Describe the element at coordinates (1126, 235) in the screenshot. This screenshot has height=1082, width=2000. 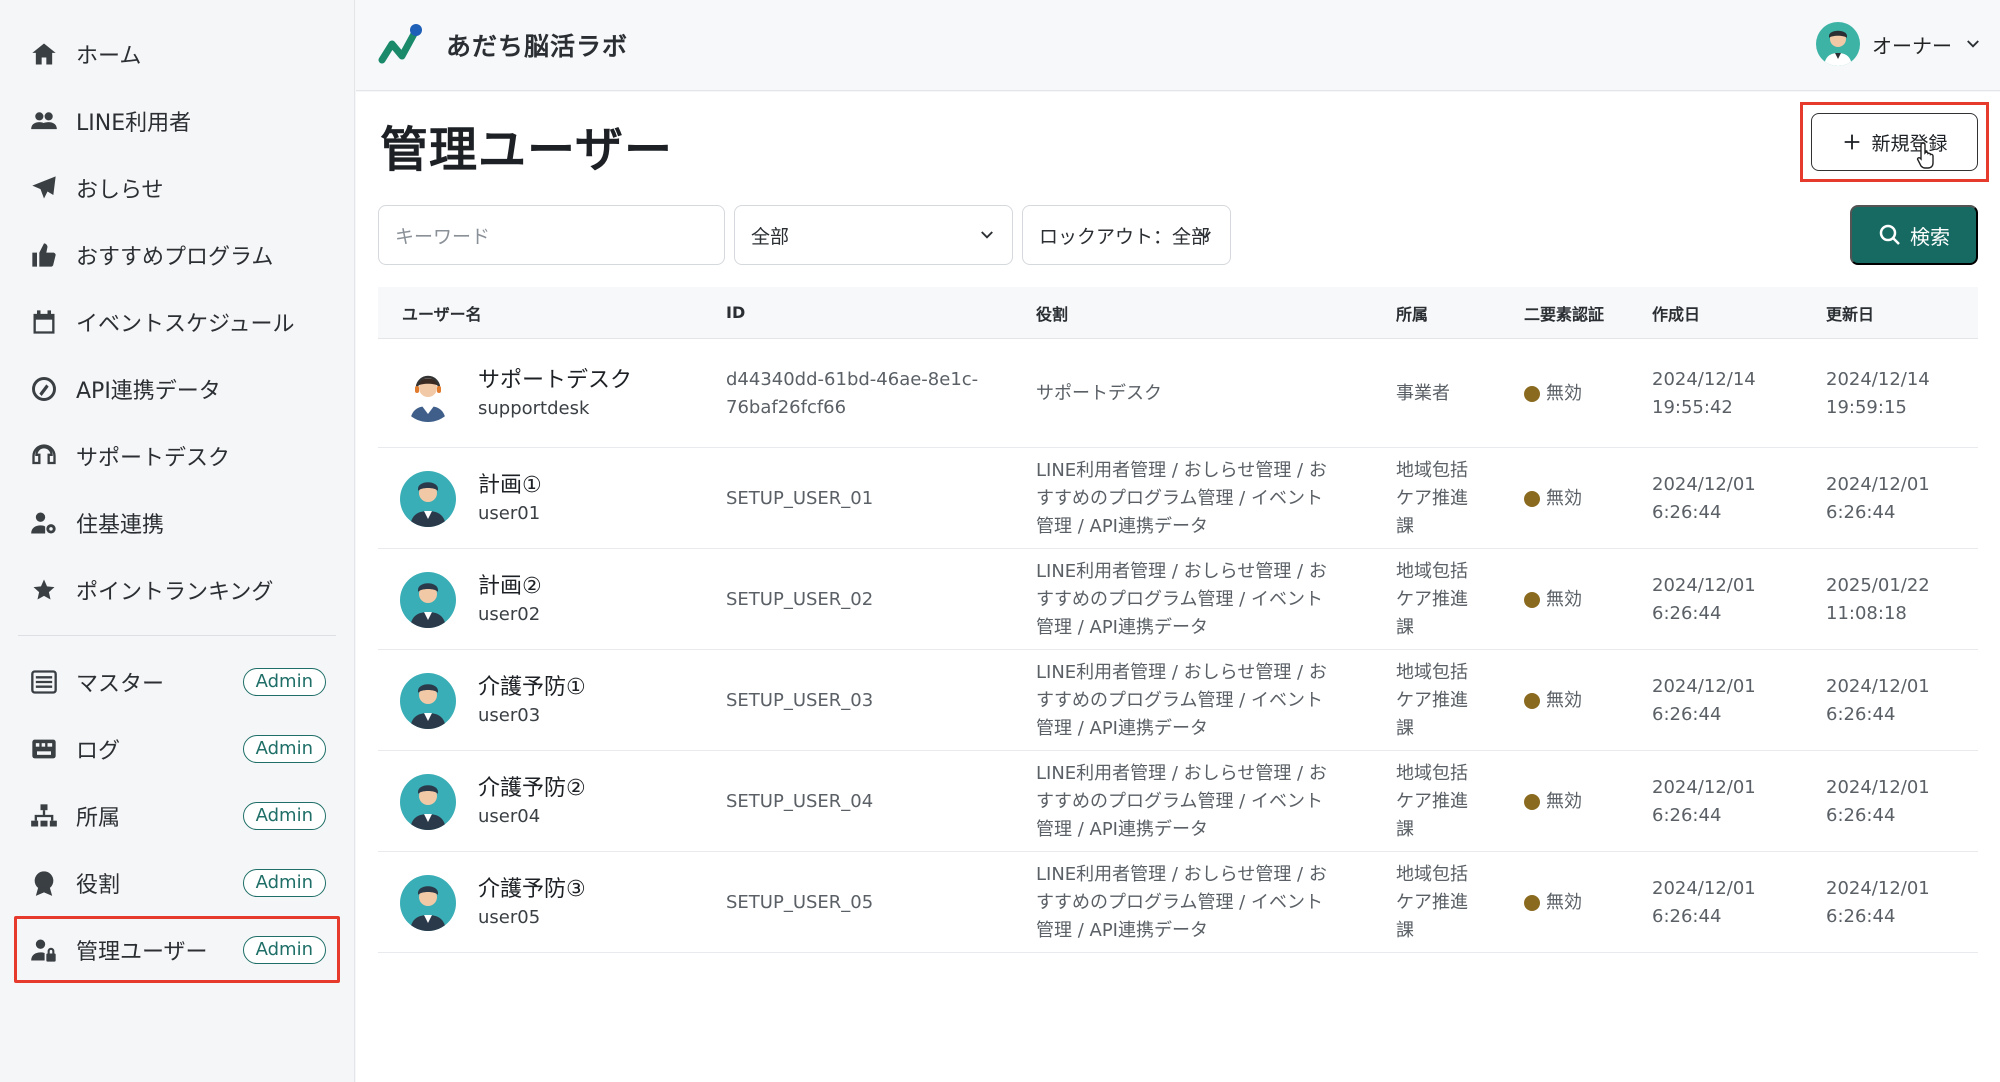
I see `lockout-select: ロックアウト：全部` at that location.